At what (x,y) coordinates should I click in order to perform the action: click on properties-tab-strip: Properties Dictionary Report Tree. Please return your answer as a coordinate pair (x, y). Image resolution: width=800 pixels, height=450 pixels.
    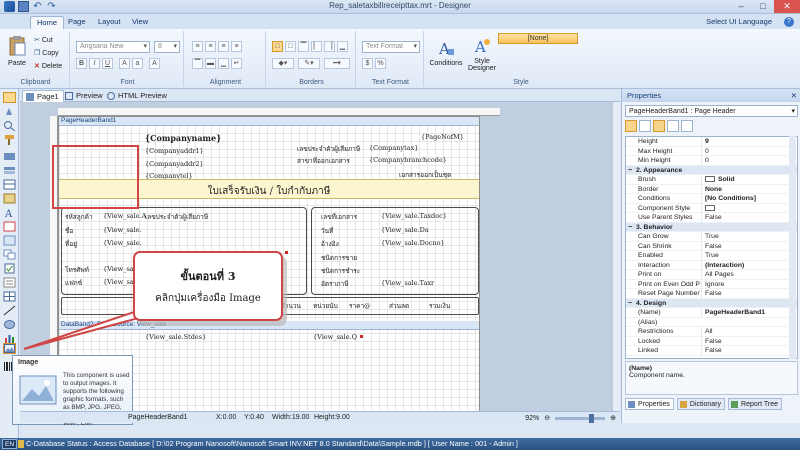
    Looking at the image, I should click on (703, 404).